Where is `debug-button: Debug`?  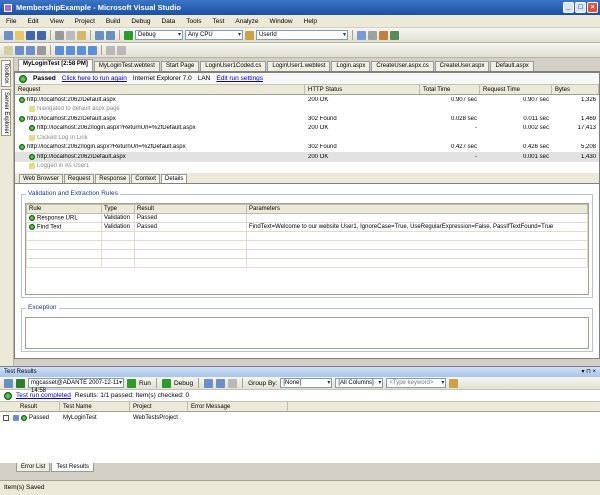
debug-button: Debug is located at coordinates (183, 383).